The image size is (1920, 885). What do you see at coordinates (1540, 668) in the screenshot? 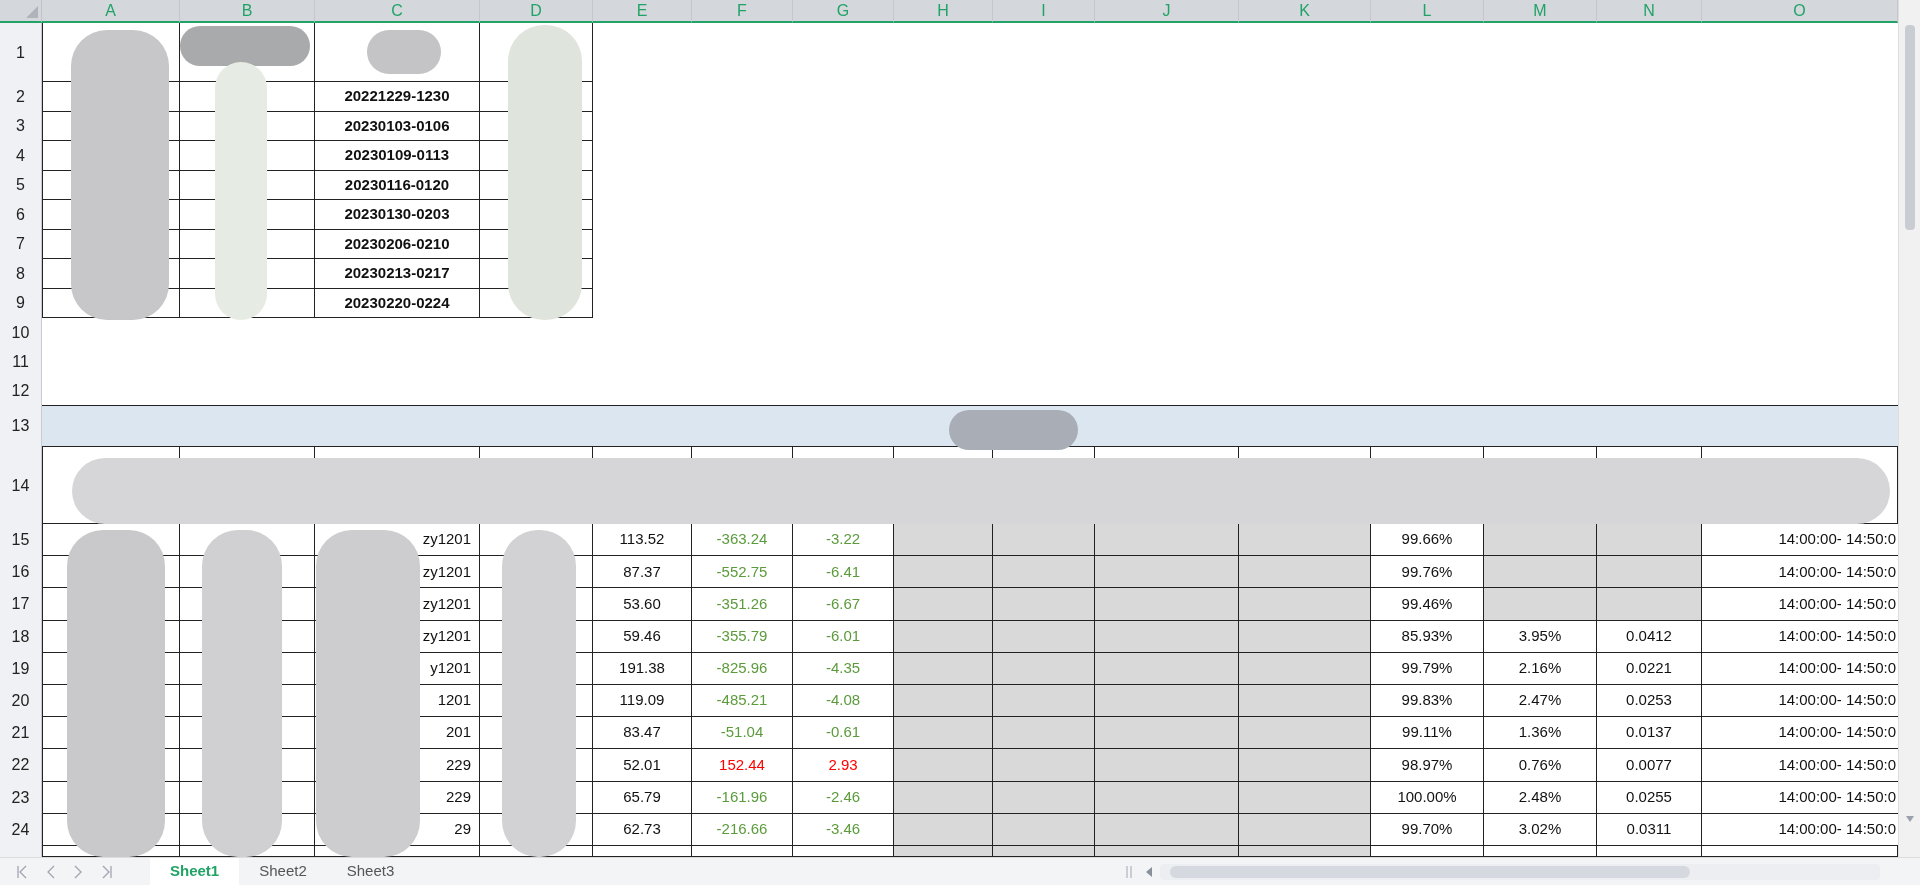
I see `table-cell: 2.16%` at bounding box center [1540, 668].